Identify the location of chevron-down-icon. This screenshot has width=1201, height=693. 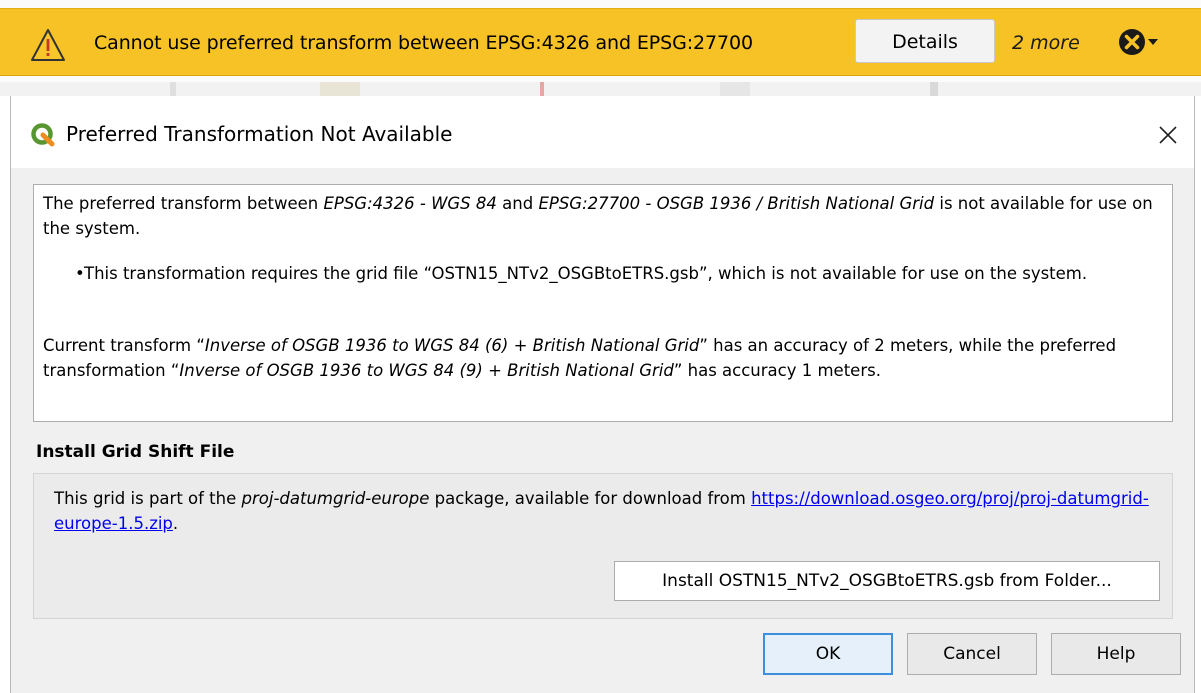
(1153, 42).